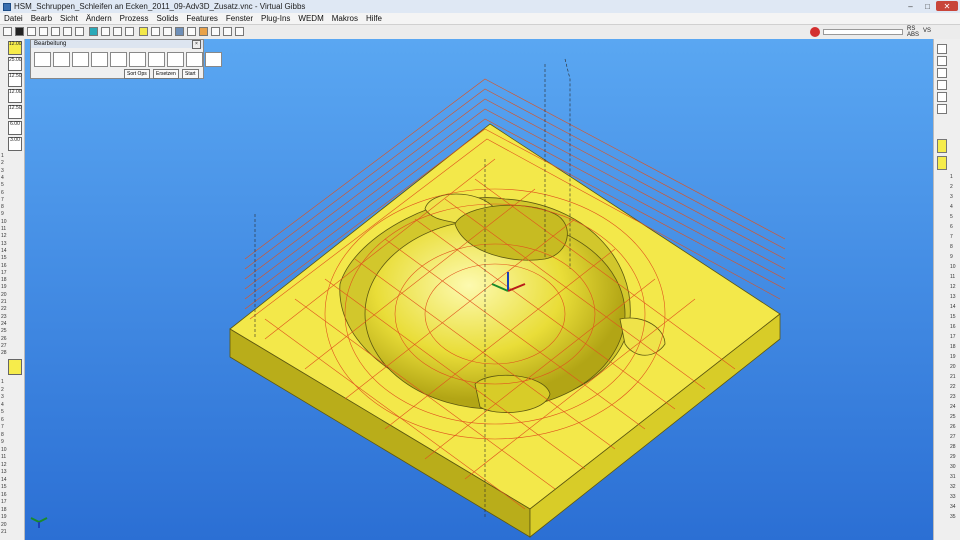 The height and width of the screenshot is (540, 960). What do you see at coordinates (215, 31) in the screenshot?
I see `layer-icon` at bounding box center [215, 31].